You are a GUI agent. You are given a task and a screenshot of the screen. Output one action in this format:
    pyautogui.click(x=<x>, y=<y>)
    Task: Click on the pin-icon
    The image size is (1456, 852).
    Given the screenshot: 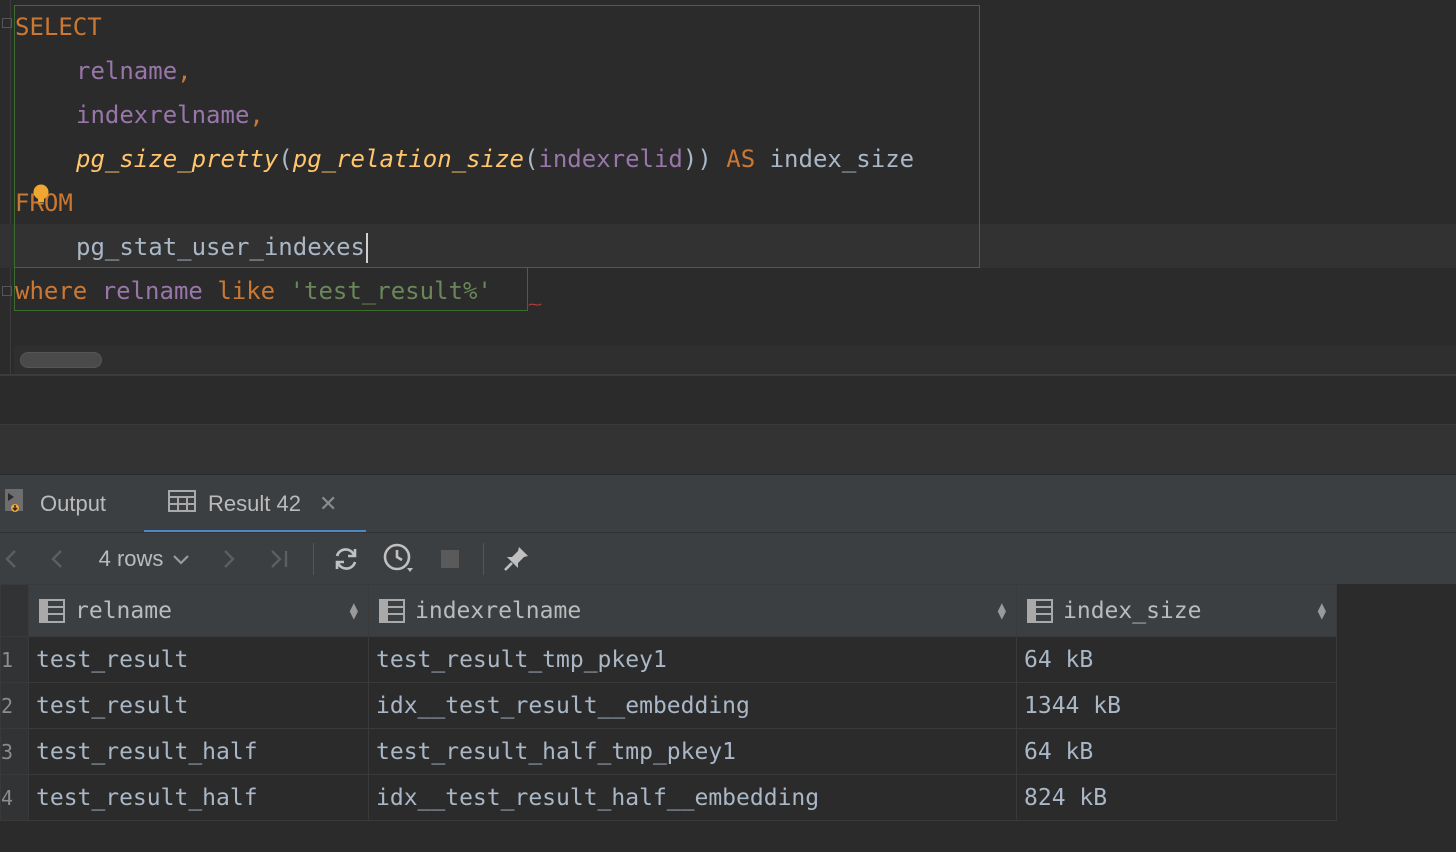 What is the action you would take?
    pyautogui.click(x=516, y=559)
    